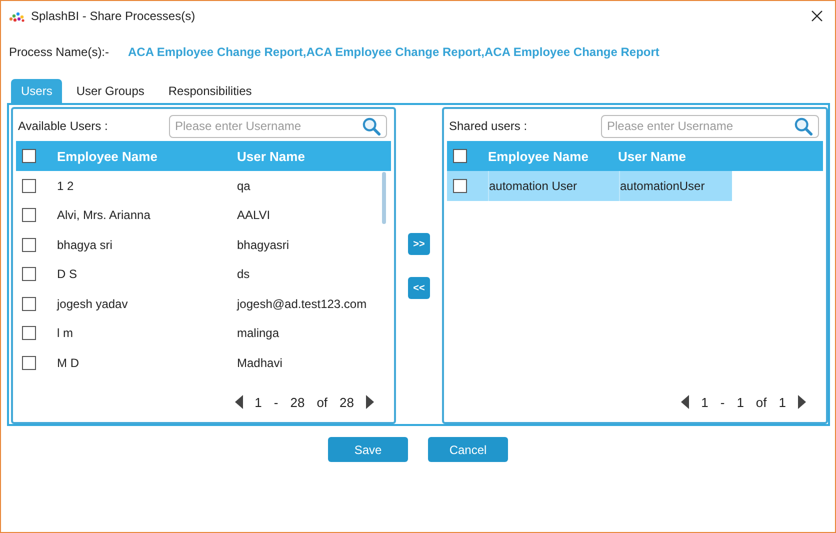  What do you see at coordinates (782, 402) in the screenshot?
I see `page-total: 1` at bounding box center [782, 402].